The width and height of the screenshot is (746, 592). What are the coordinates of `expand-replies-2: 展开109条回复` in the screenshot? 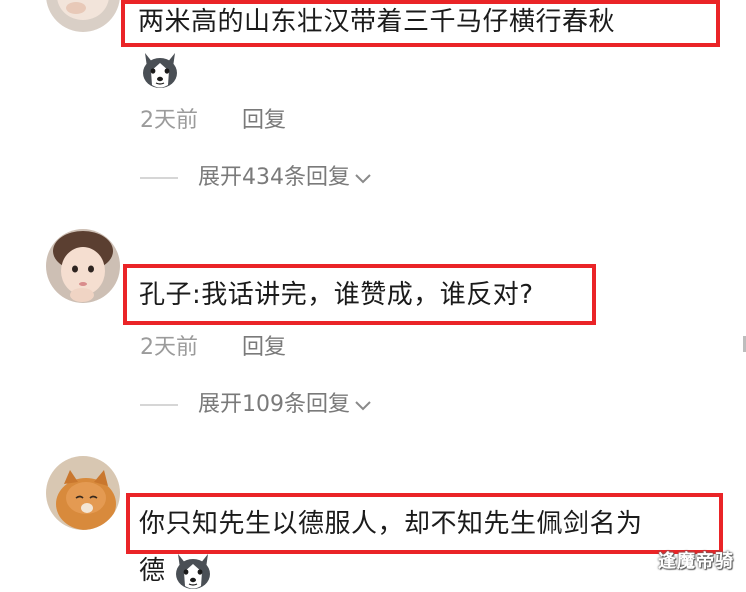 It's located at (257, 405).